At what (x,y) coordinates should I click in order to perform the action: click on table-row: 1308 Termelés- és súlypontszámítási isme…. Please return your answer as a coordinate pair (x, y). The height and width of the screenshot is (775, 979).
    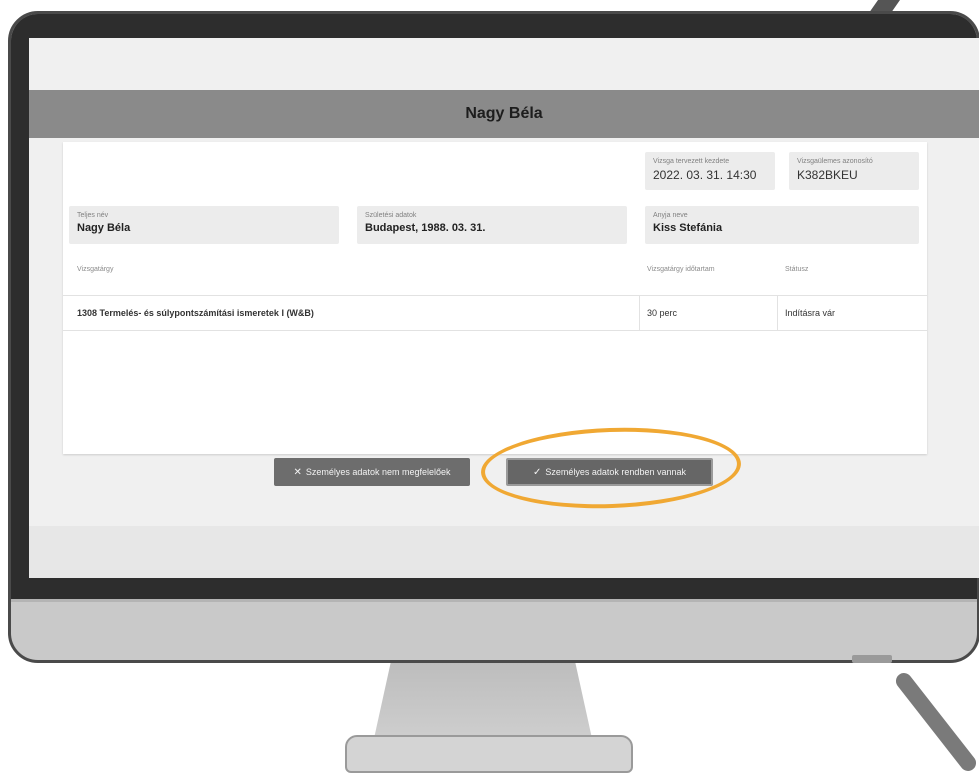
    Looking at the image, I should click on (495, 313).